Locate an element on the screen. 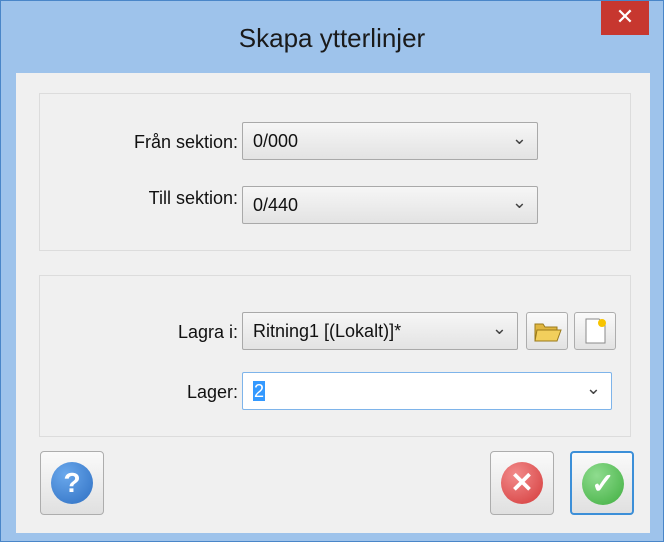 The height and width of the screenshot is (542, 664). save-in-value: Ritning1 [(Lokalt)]* is located at coordinates (327, 331).